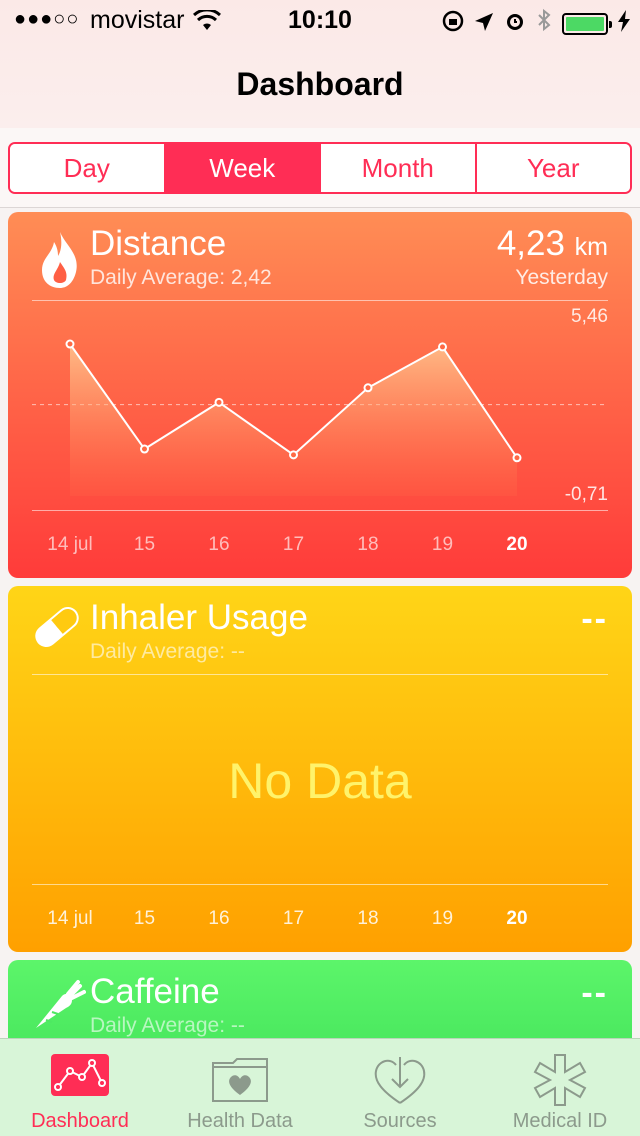 This screenshot has width=640, height=1136. What do you see at coordinates (199, 617) in the screenshot?
I see `card-title: Inhaler Usage` at bounding box center [199, 617].